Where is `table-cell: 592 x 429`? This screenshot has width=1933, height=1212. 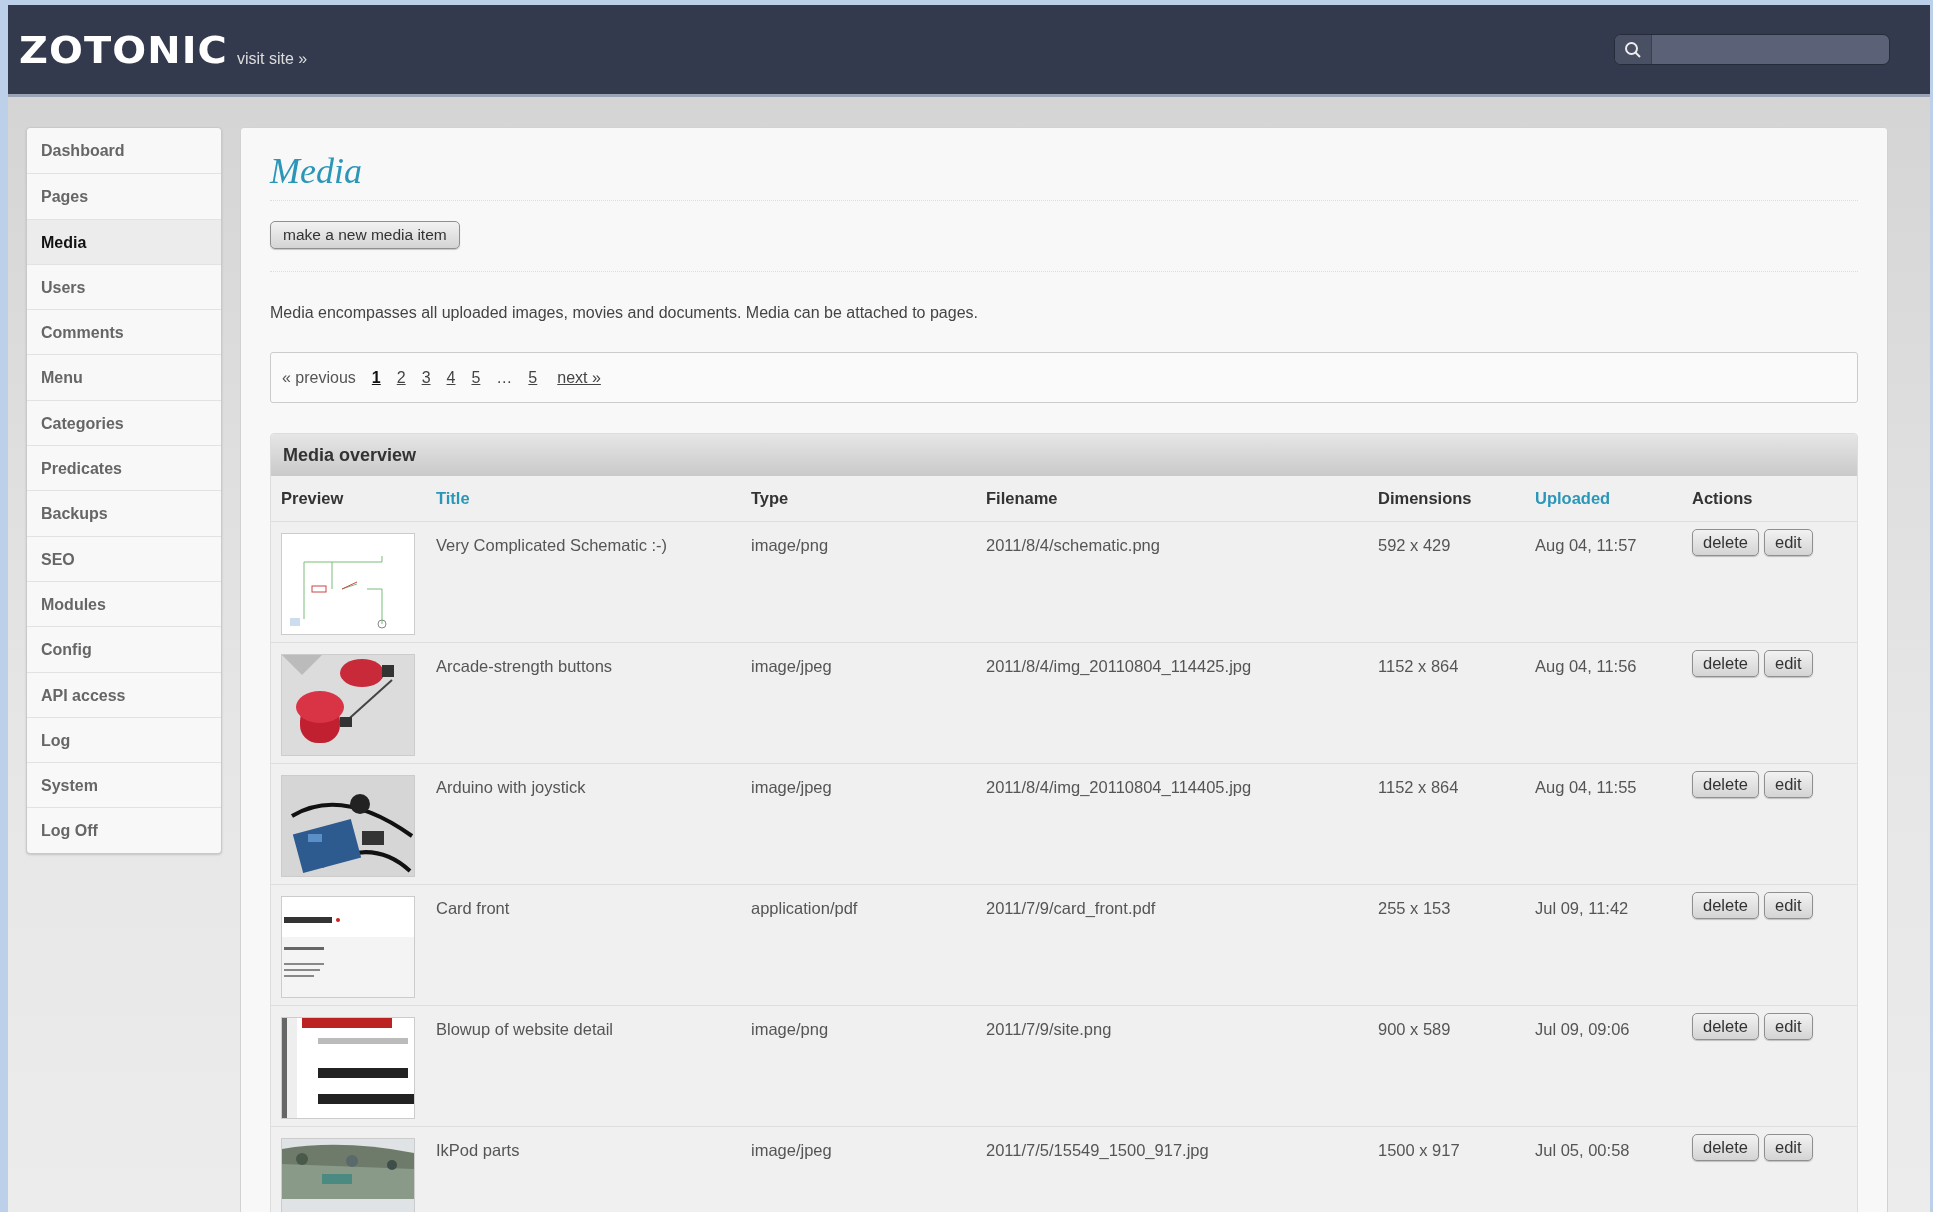 table-cell: 592 x 429 is located at coordinates (1446, 582).